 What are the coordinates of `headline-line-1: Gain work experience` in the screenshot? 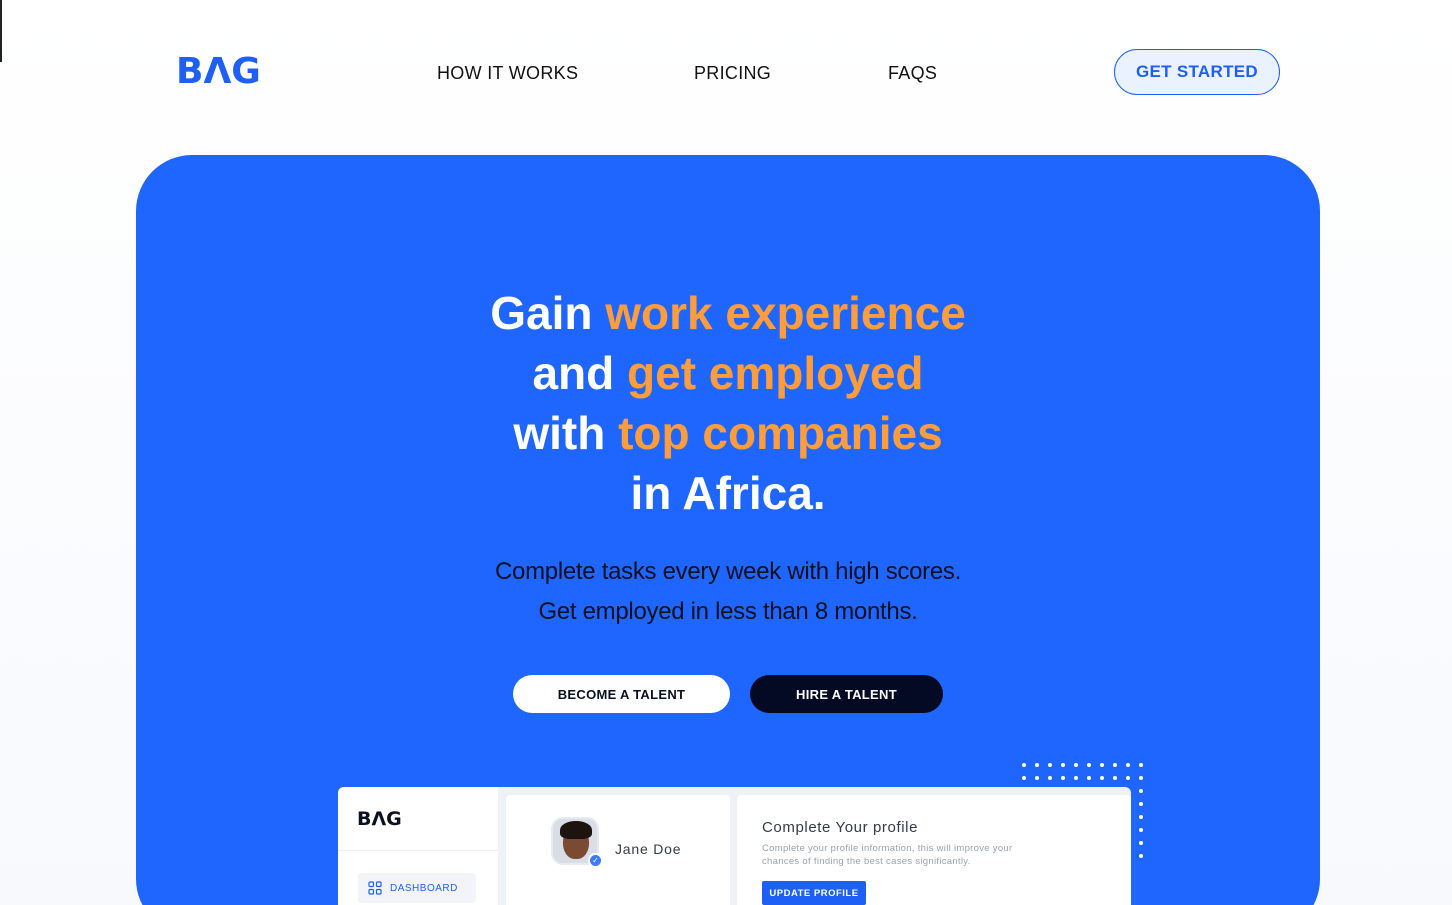 It's located at (728, 313).